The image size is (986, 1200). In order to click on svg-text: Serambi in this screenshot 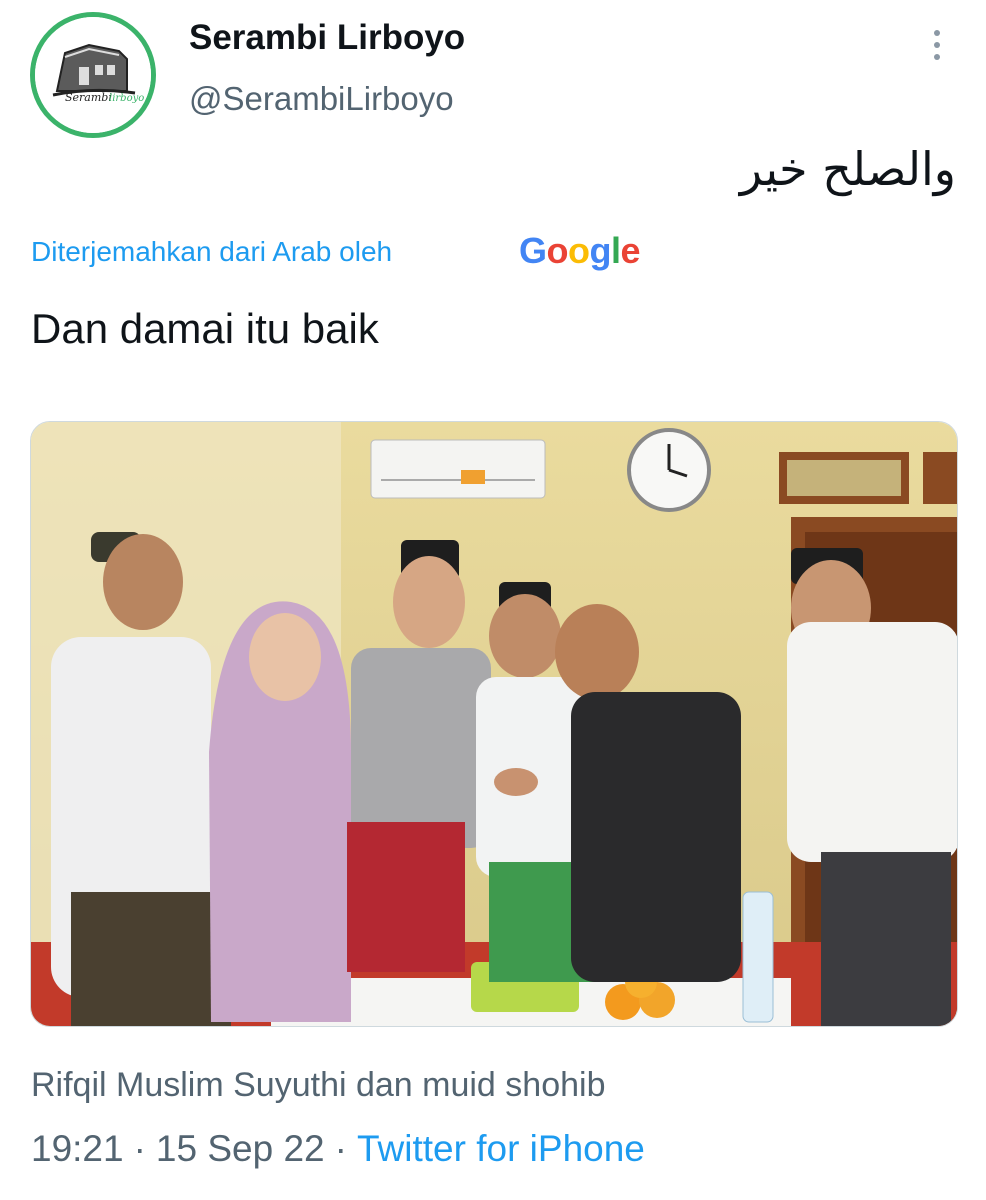, I will do `click(88, 97)`.